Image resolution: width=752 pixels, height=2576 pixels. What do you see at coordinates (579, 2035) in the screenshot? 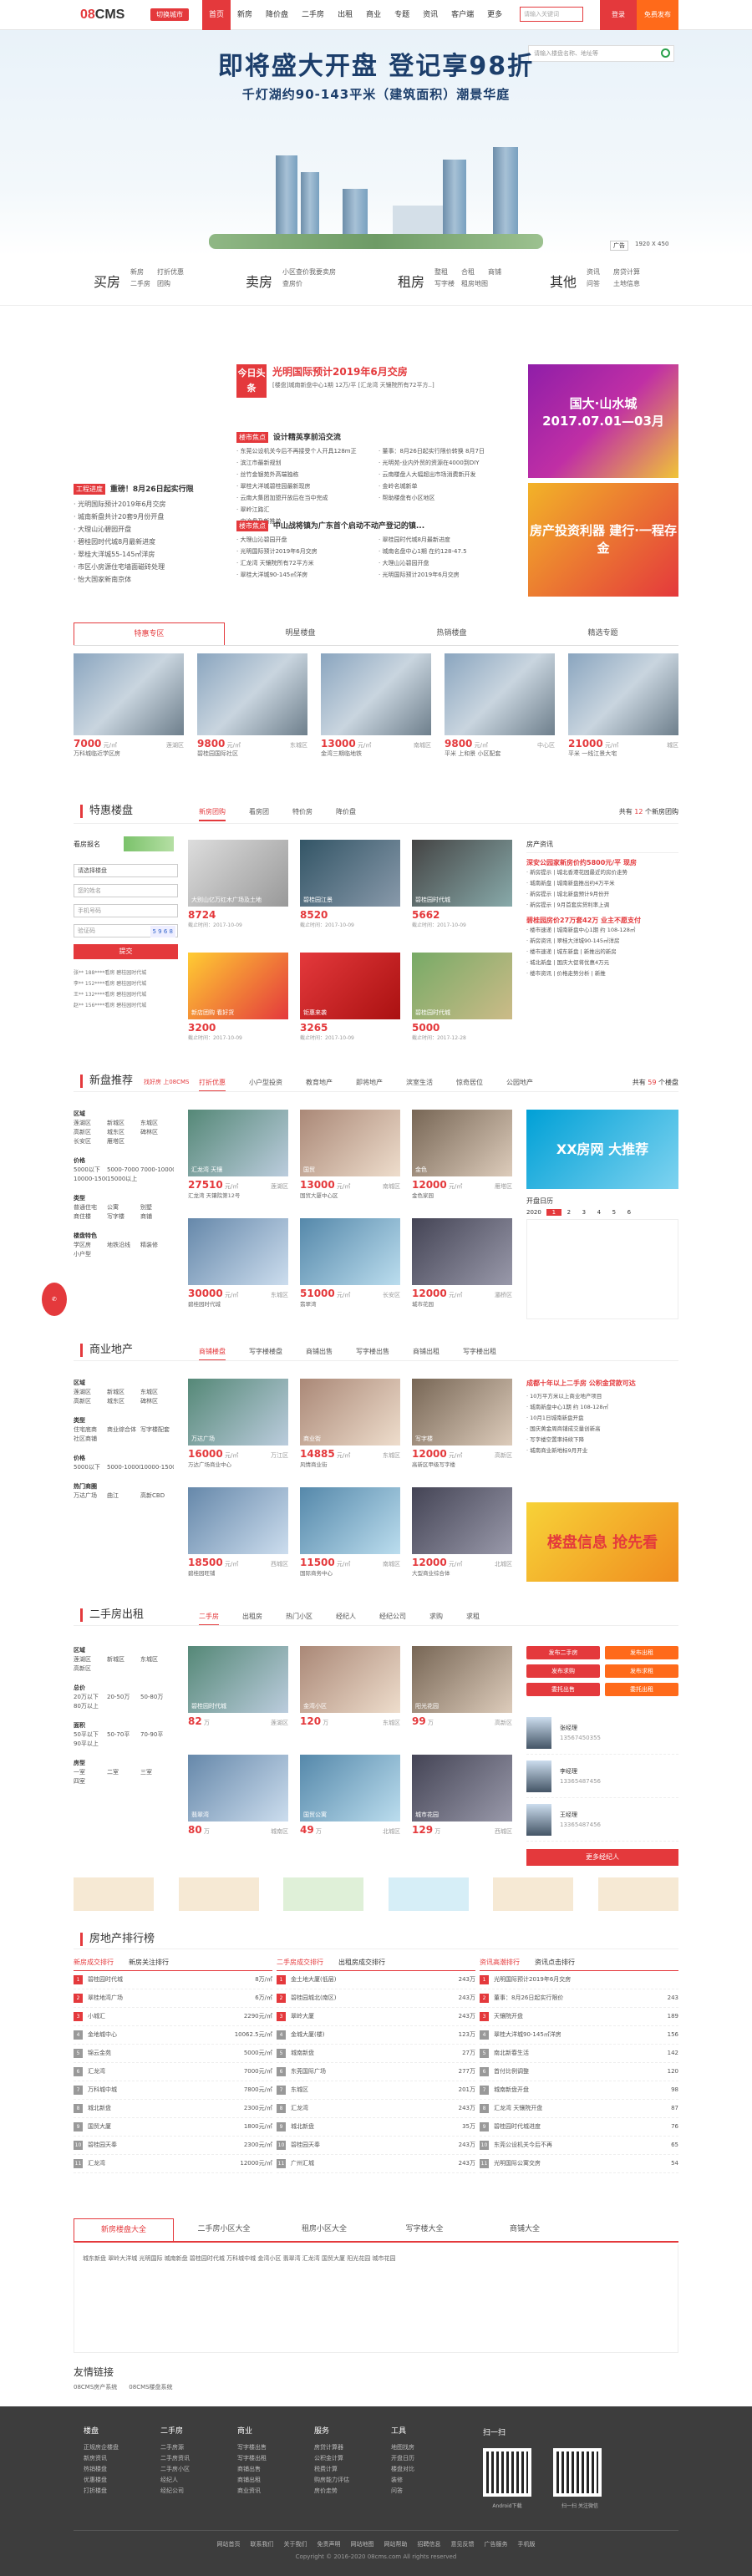
I see `rank-row: 4 翠桂大洋城90-145㎡洋房 156` at bounding box center [579, 2035].